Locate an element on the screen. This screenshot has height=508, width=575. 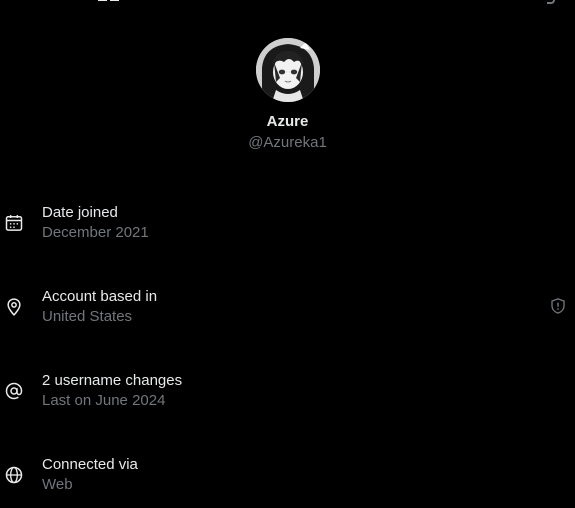
header-title-fragment is located at coordinates (118, 2).